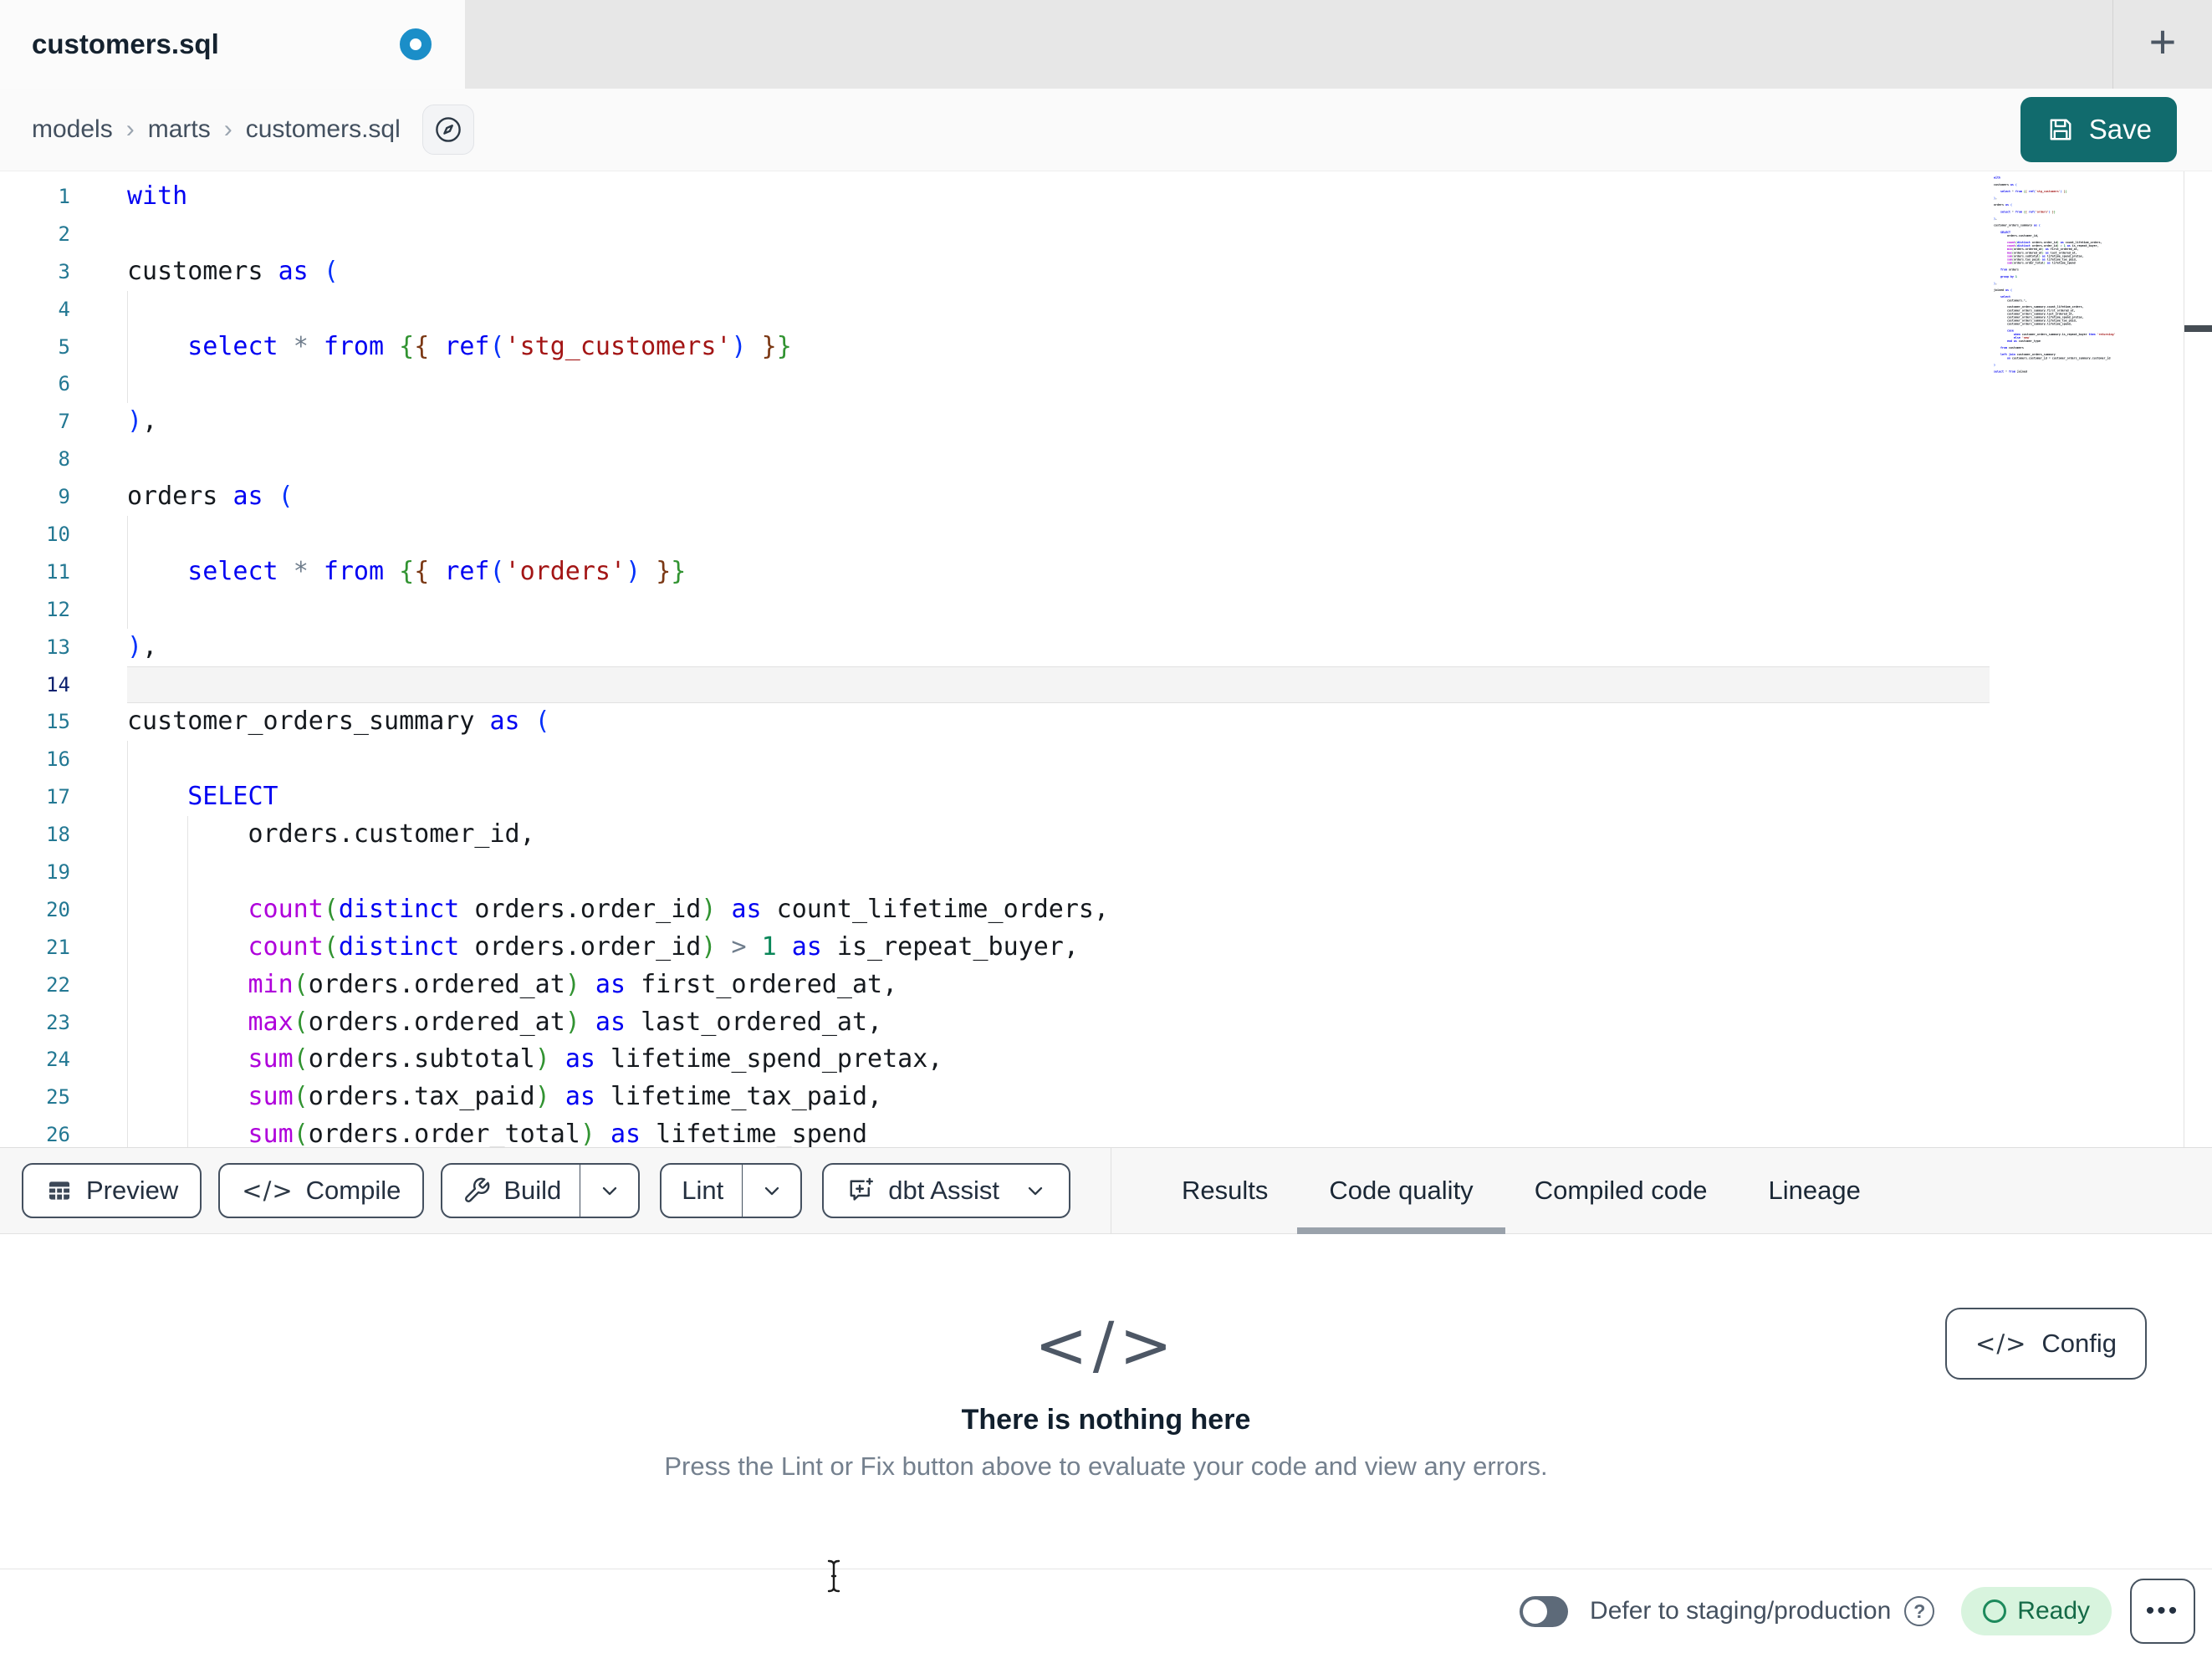  I want to click on dbt-assist-button: dbt Assist, so click(946, 1190).